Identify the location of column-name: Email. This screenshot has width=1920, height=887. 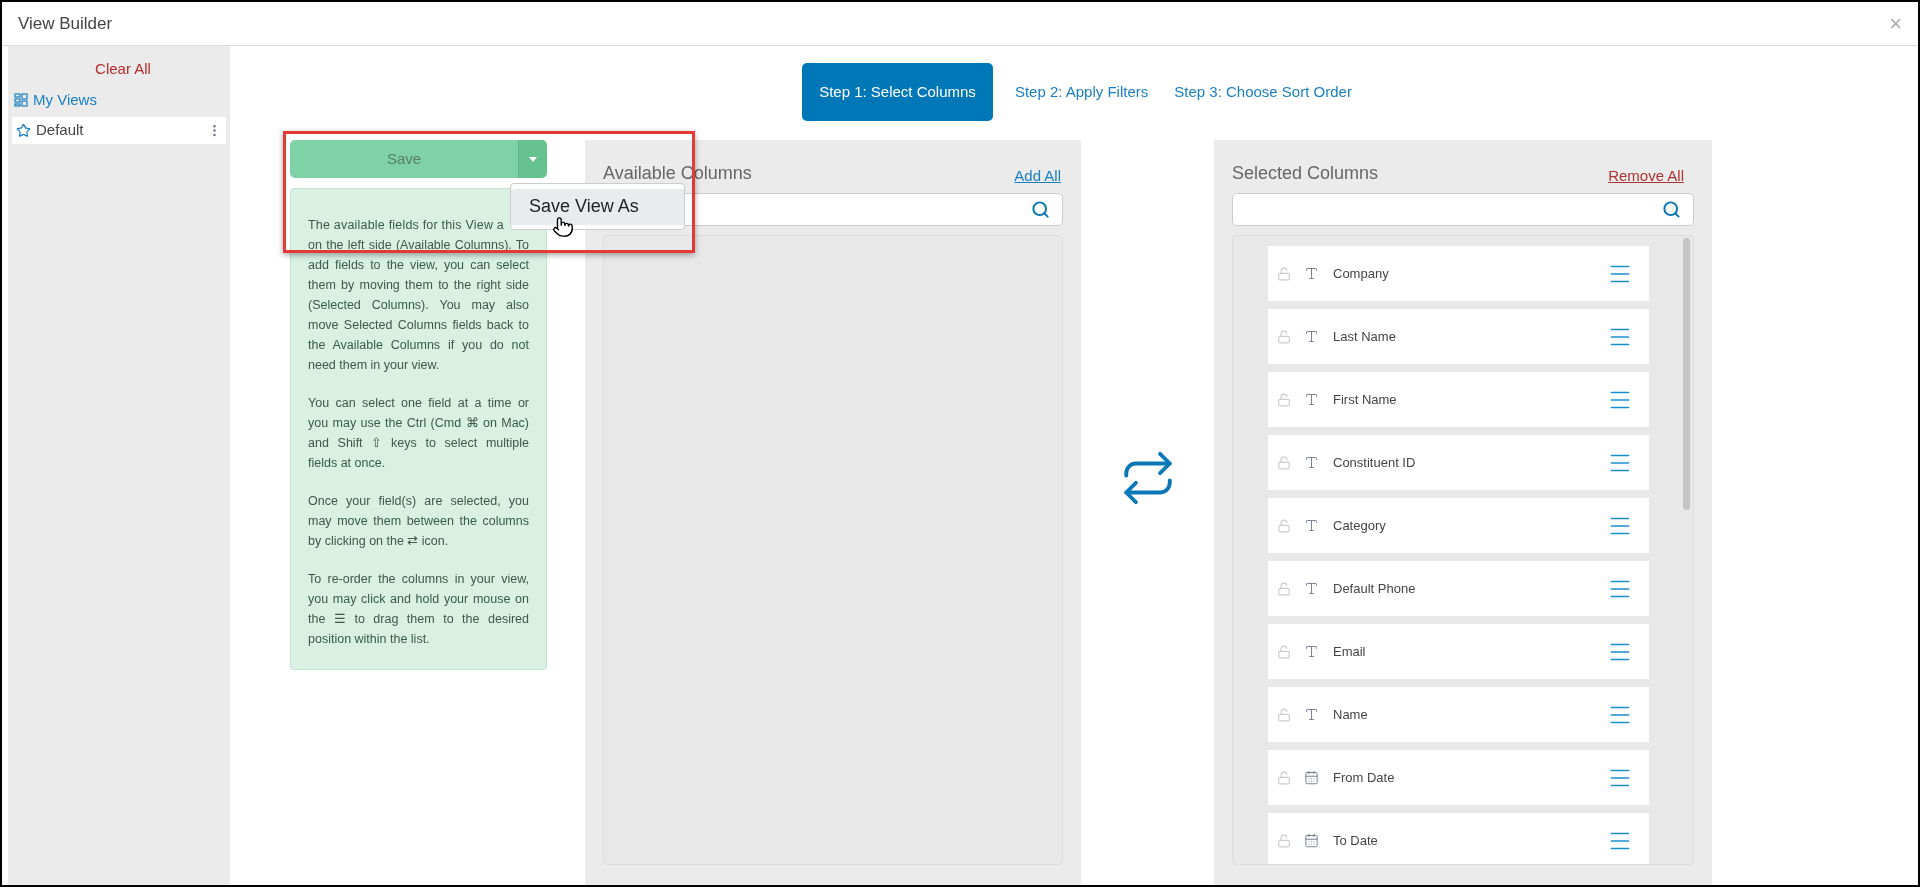
(1350, 651).